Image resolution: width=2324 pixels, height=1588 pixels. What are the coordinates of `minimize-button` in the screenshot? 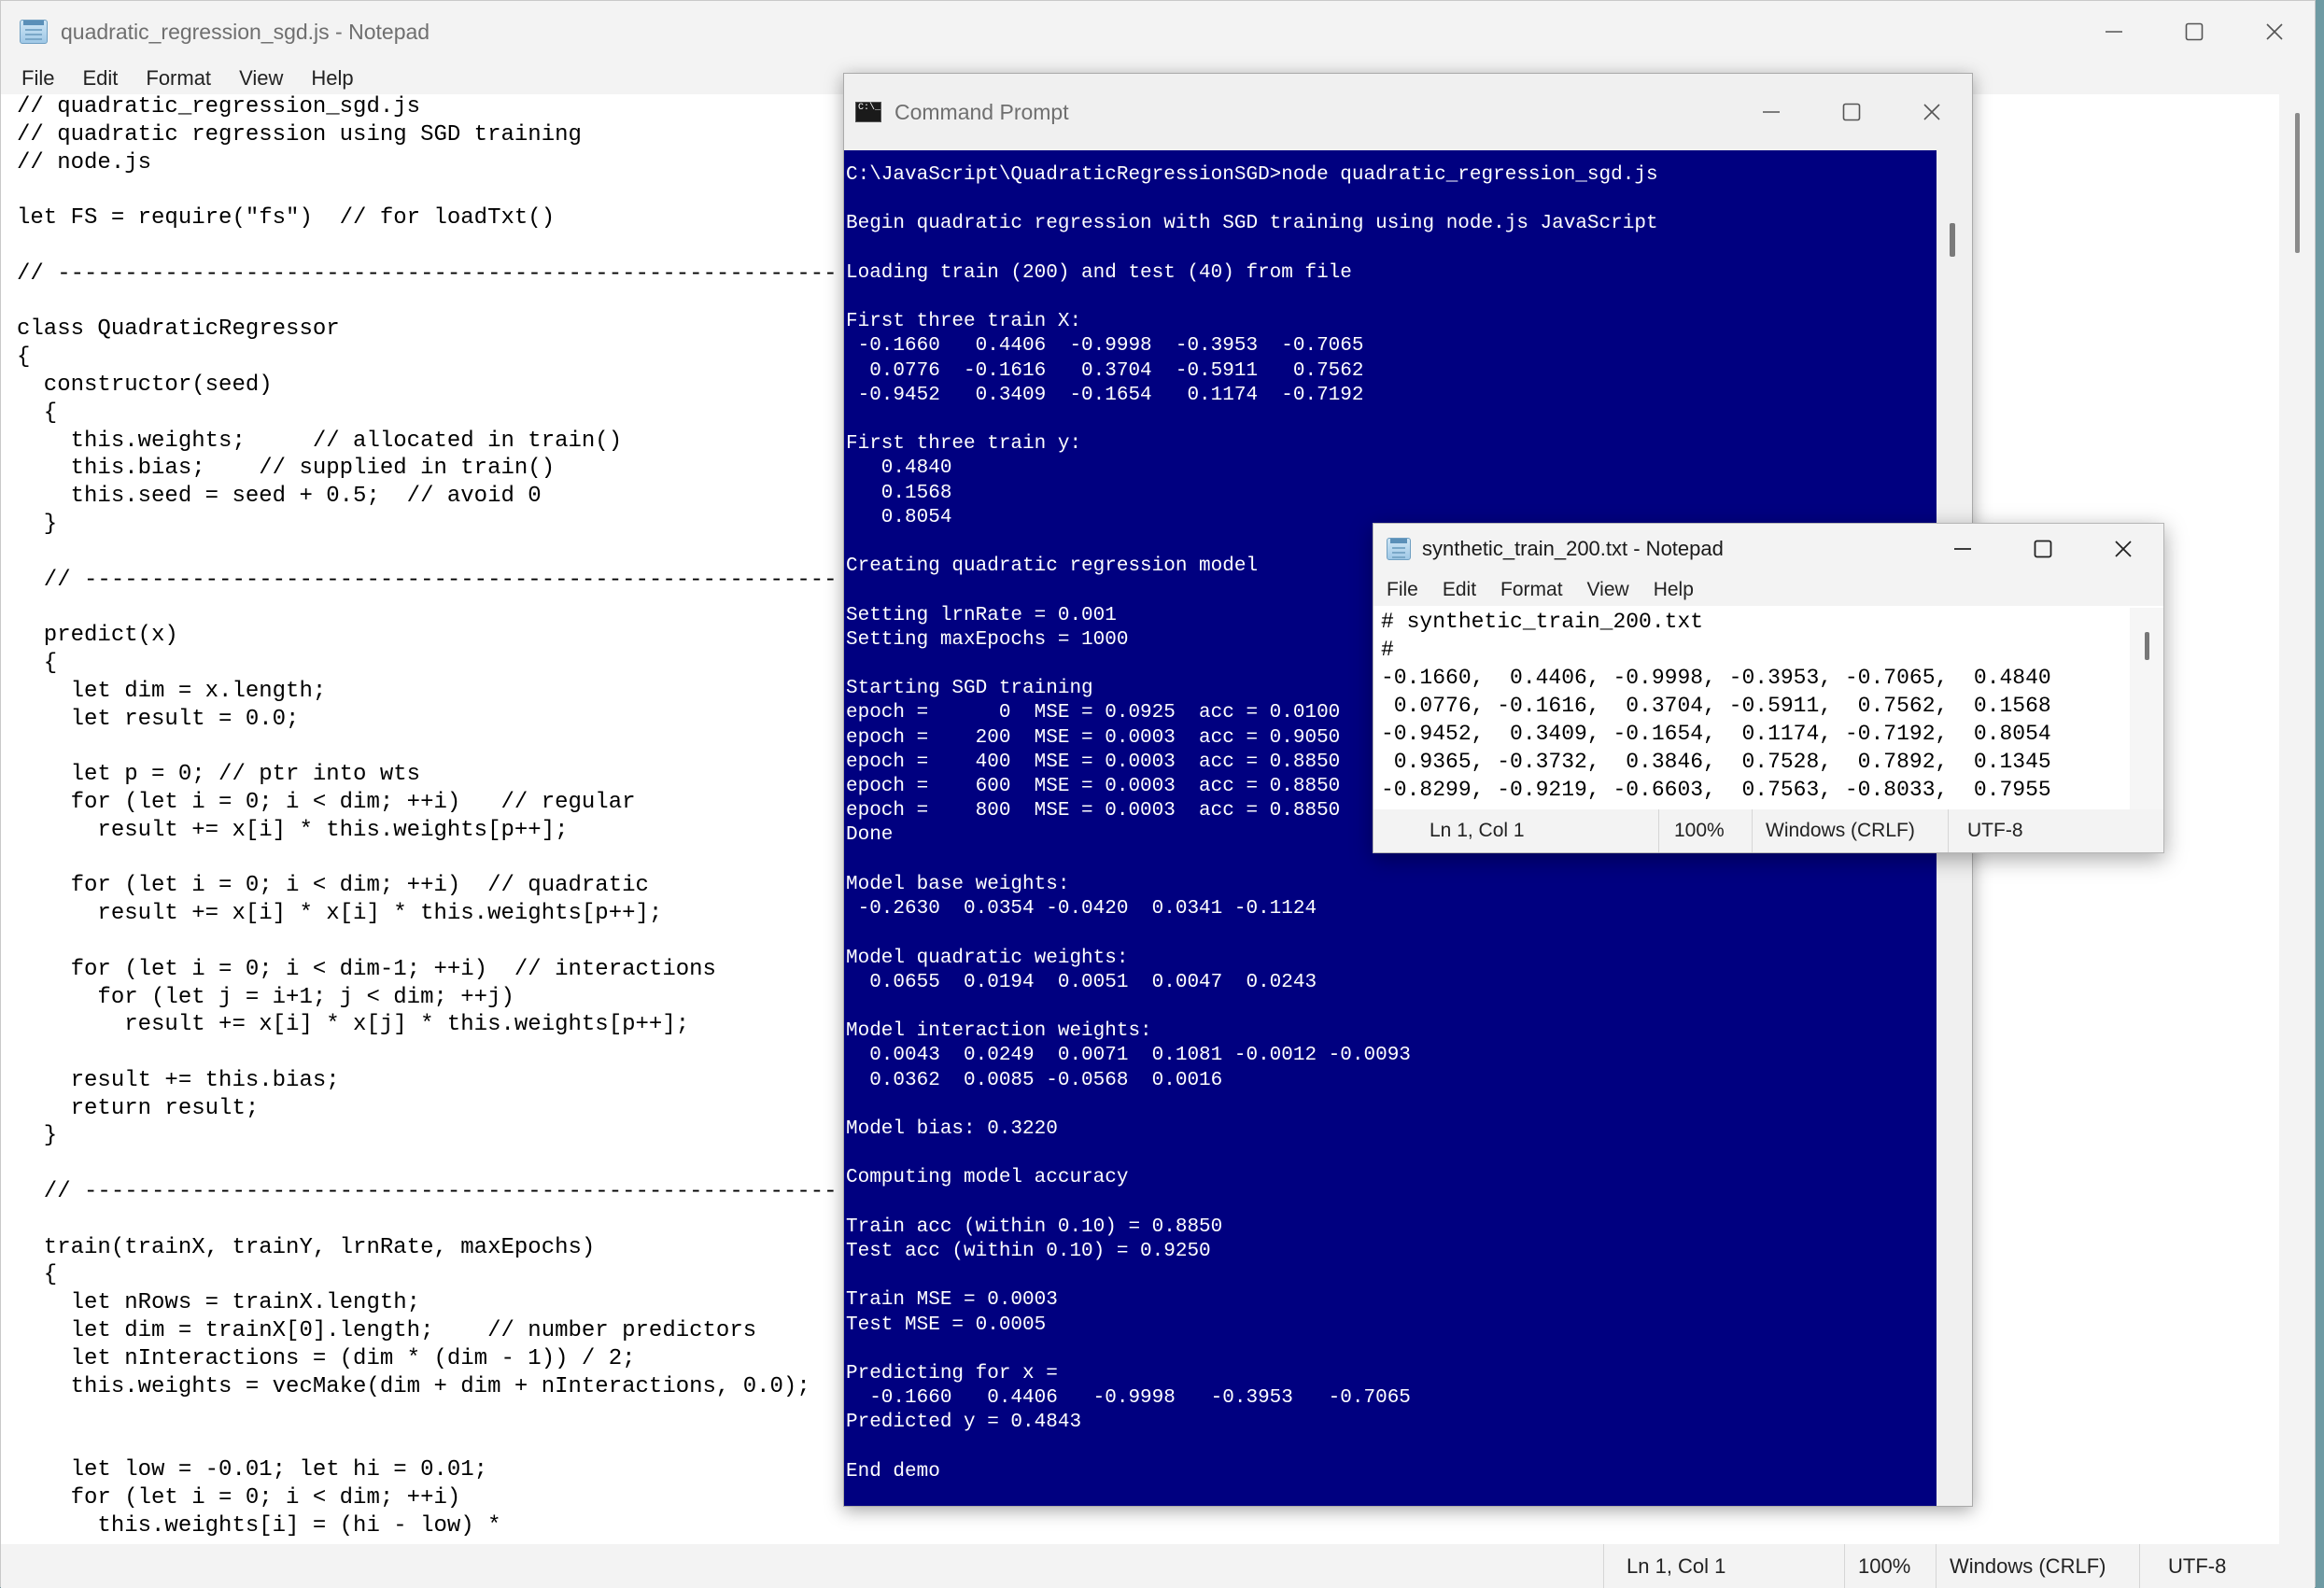 It's located at (2114, 32).